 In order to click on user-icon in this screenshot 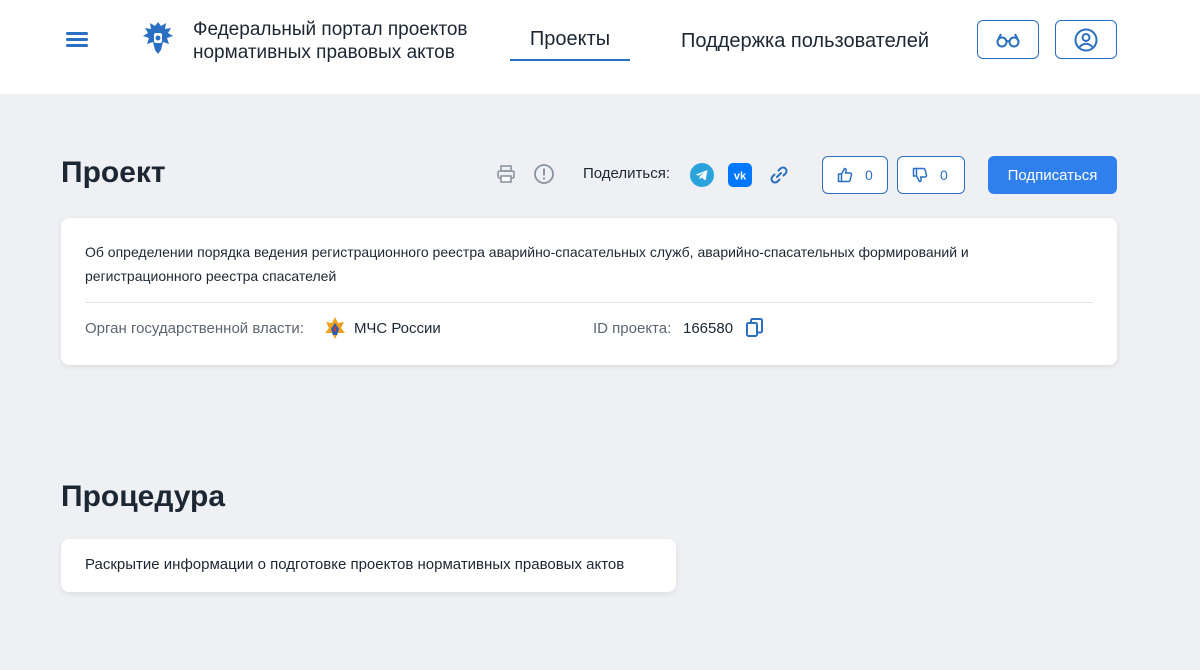, I will do `click(1086, 39)`.